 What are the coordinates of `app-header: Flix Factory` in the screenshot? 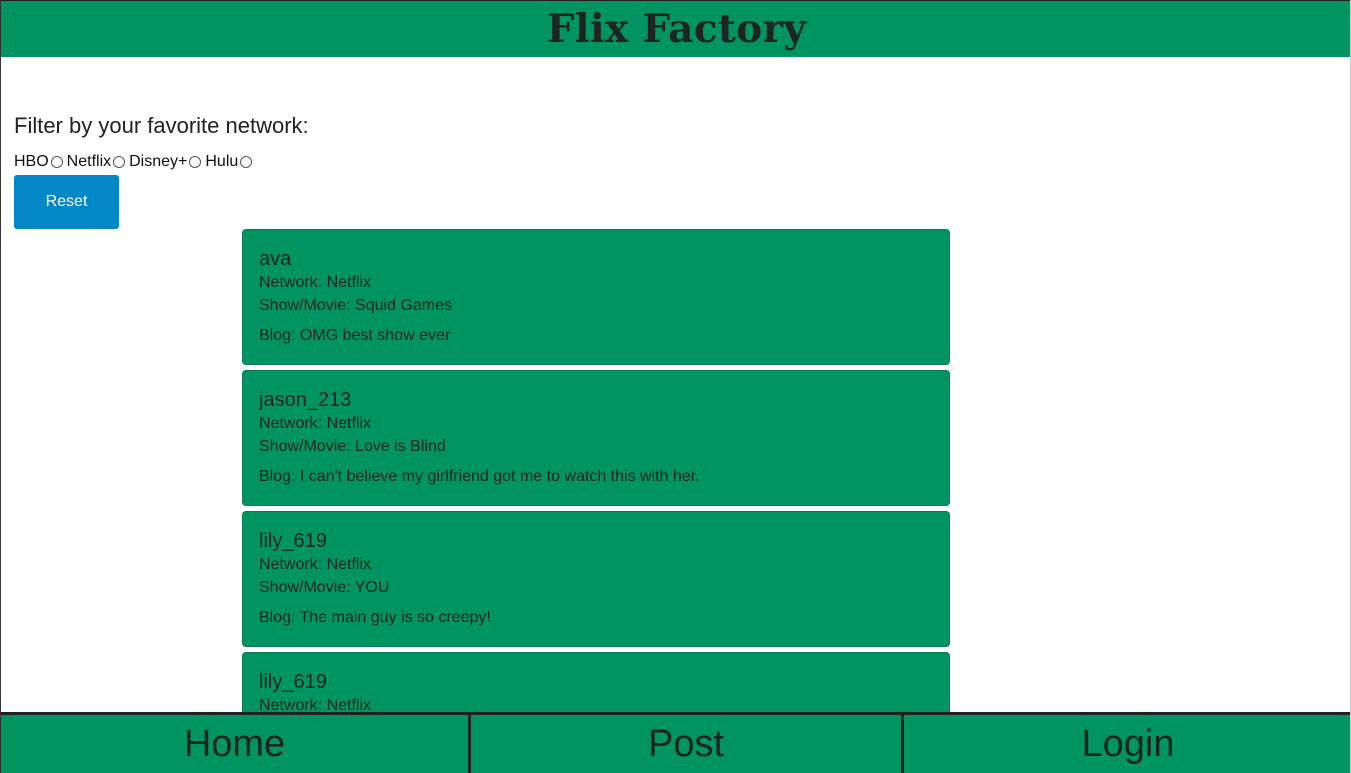 It's located at (675, 28).